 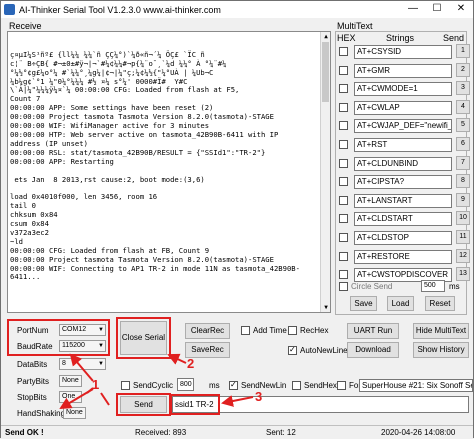 I want to click on cyclic-ms-unit: ms, so click(x=214, y=385).